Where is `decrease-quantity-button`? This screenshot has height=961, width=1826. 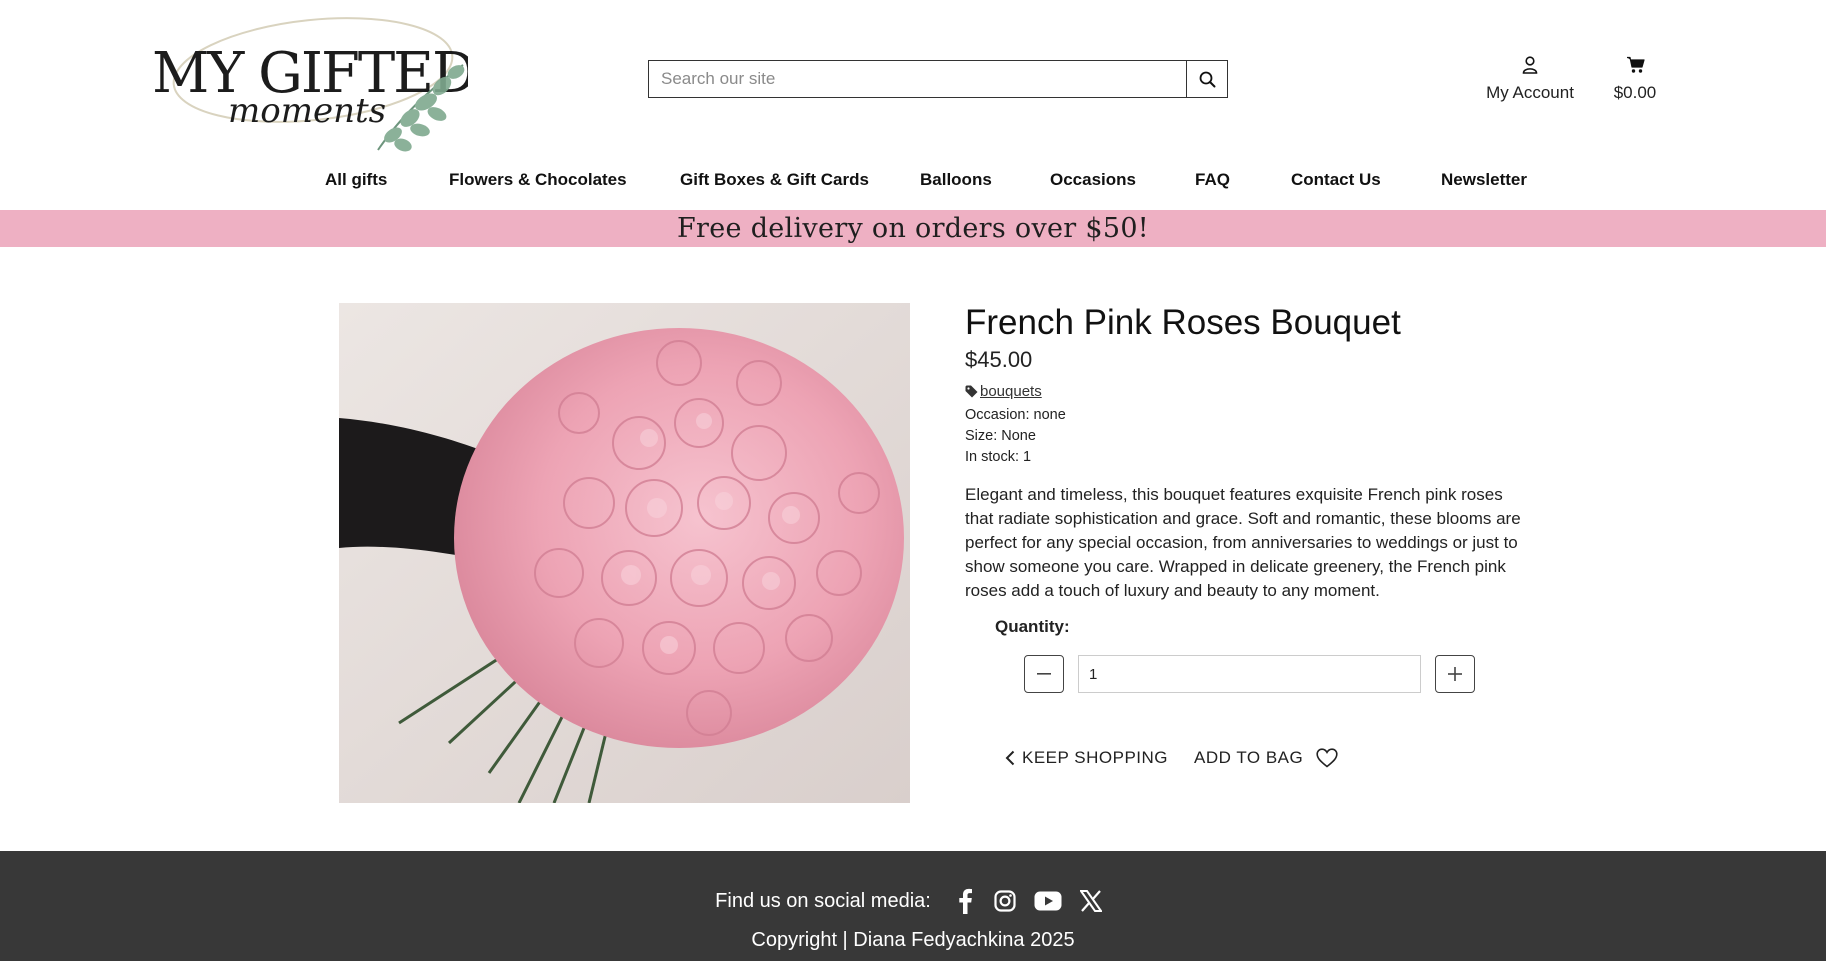
decrease-quantity-button is located at coordinates (1044, 674).